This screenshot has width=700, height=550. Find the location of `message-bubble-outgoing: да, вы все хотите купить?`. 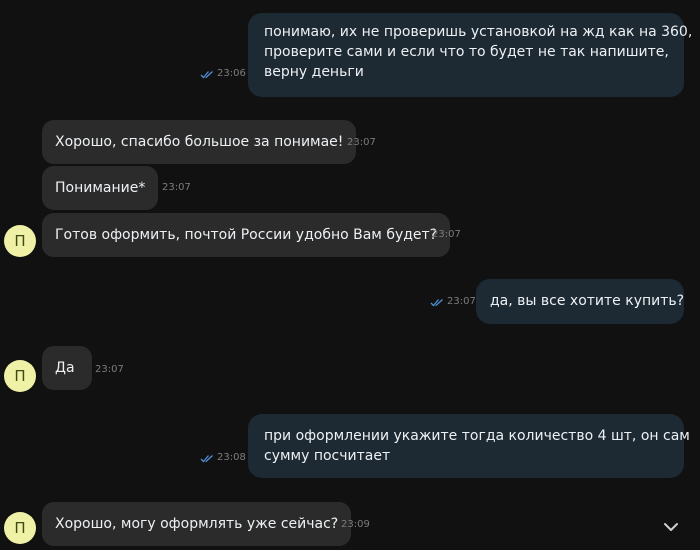

message-bubble-outgoing: да, вы все хотите купить? is located at coordinates (580, 301).